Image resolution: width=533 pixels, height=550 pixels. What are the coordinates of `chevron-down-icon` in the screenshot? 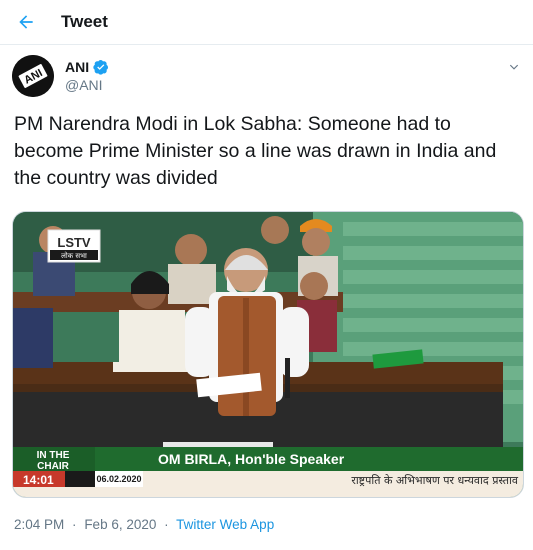 It's located at (514, 67).